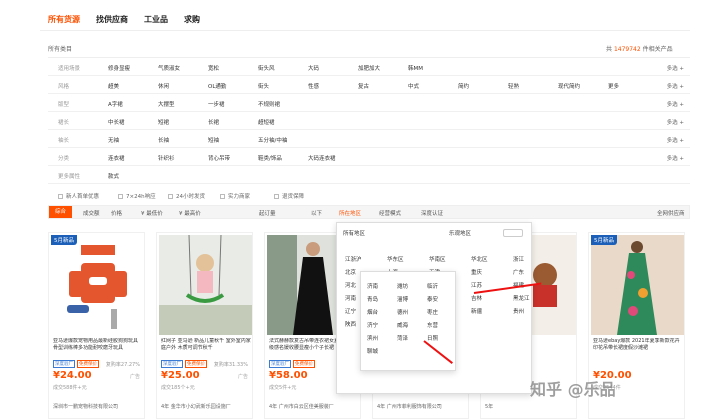 Image resolution: width=720 pixels, height=419 pixels. What do you see at coordinates (350, 324) in the screenshot?
I see `region-option: 陕西` at bounding box center [350, 324].